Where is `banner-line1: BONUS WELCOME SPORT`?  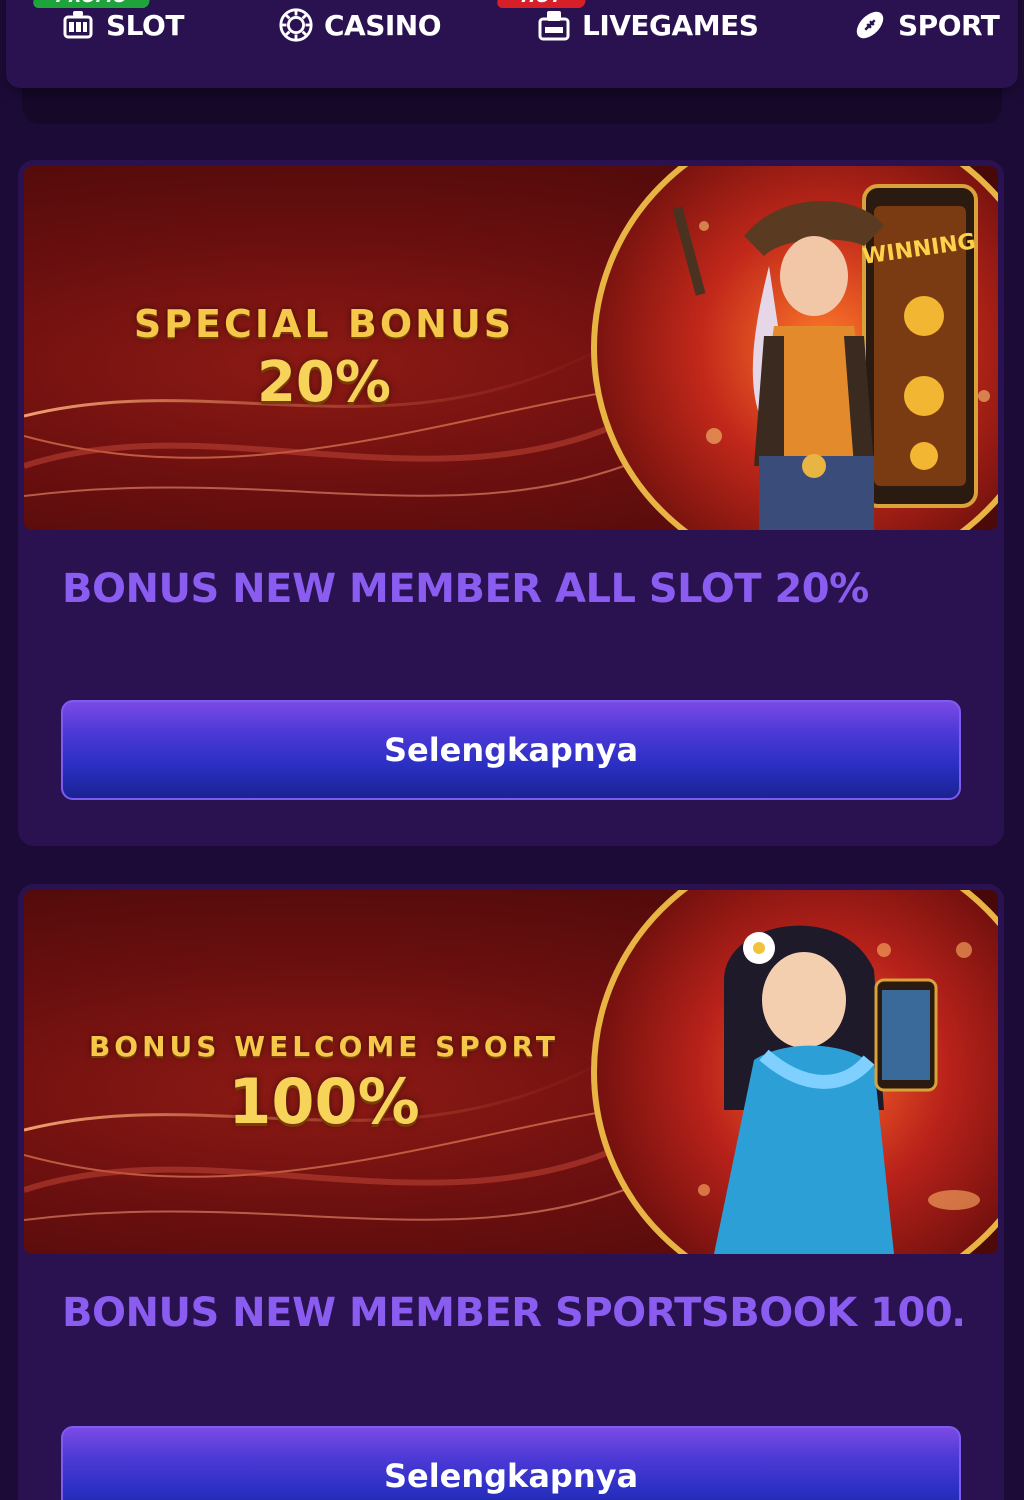
banner-line1: BONUS WELCOME SPORT is located at coordinates (324, 1046).